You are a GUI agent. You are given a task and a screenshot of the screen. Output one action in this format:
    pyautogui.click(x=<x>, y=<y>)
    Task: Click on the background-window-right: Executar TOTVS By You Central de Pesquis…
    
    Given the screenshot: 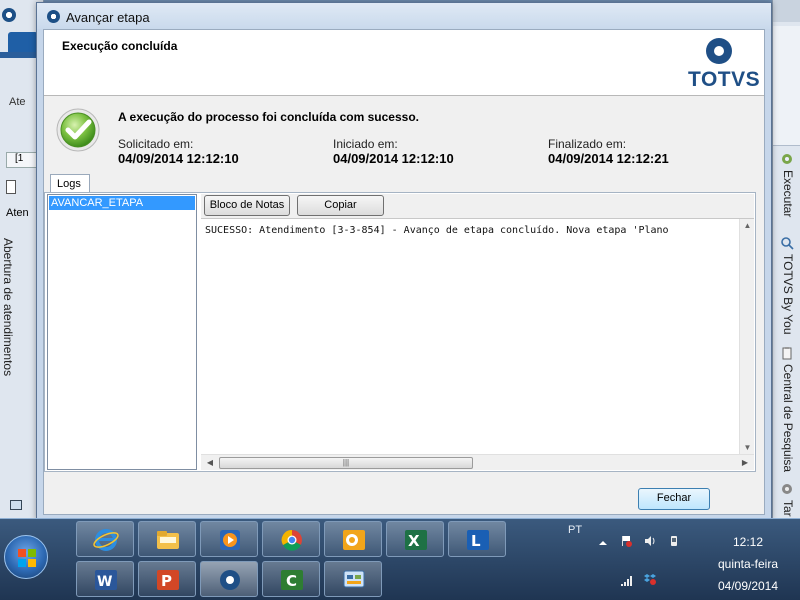 What is the action you would take?
    pyautogui.click(x=786, y=259)
    